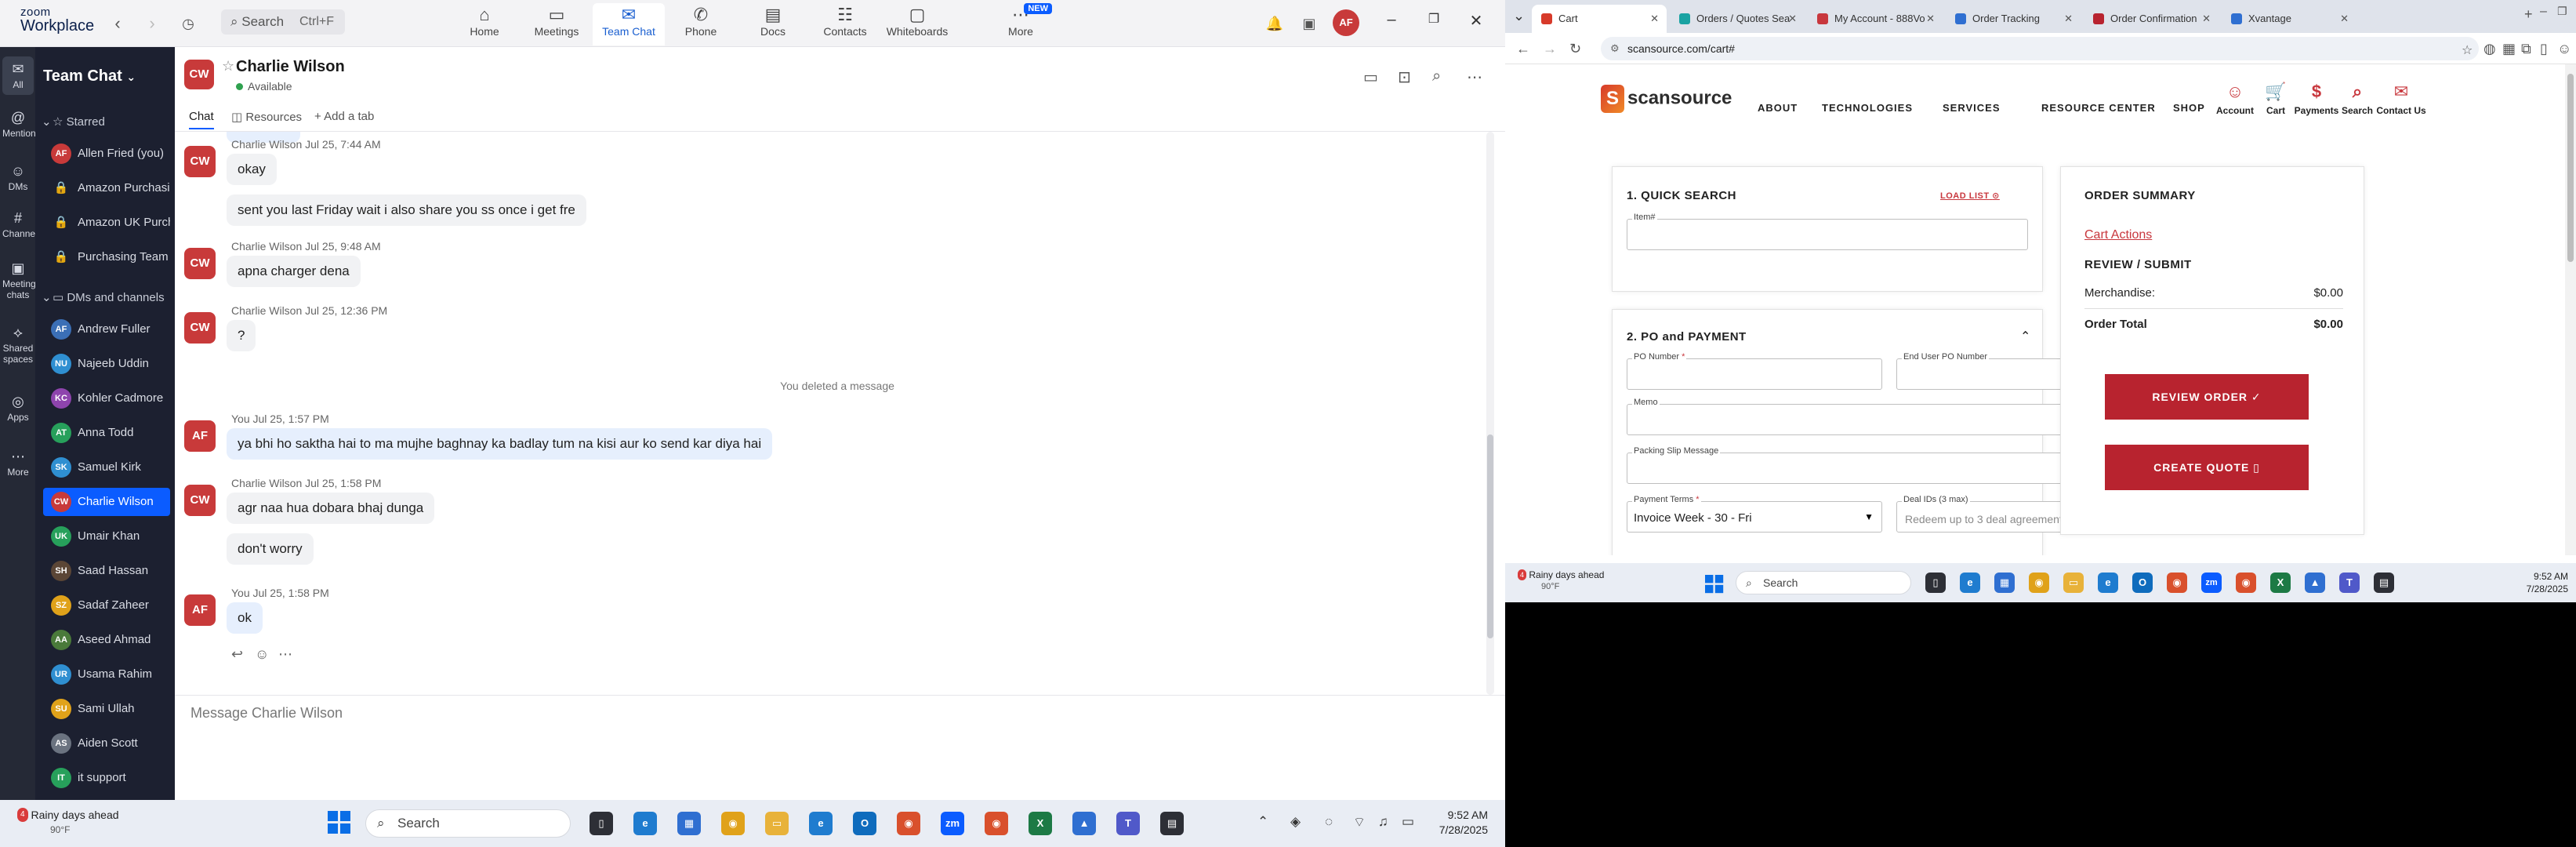  I want to click on security-icon: ◈, so click(1296, 822).